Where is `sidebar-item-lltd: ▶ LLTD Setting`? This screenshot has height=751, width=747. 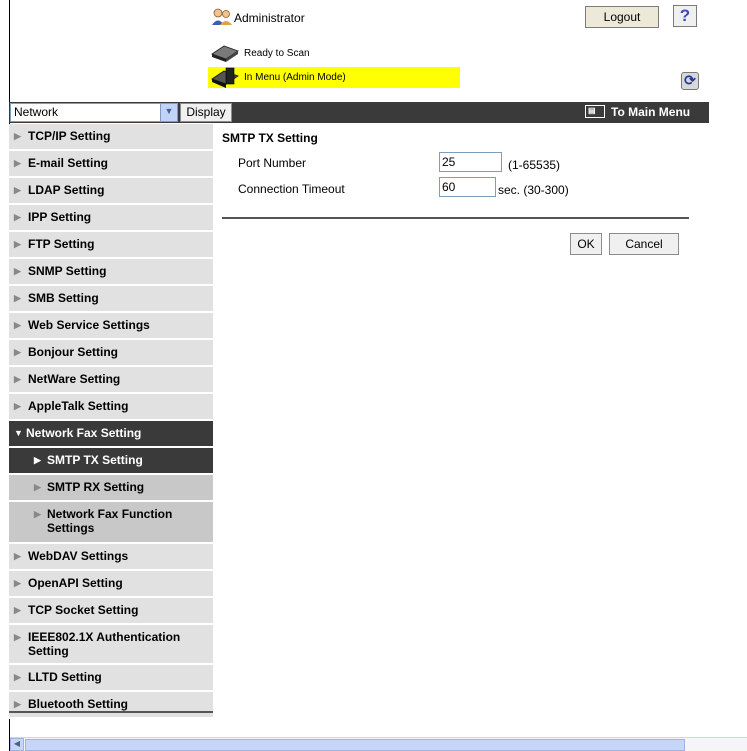 sidebar-item-lltd: ▶ LLTD Setting is located at coordinates (111, 678).